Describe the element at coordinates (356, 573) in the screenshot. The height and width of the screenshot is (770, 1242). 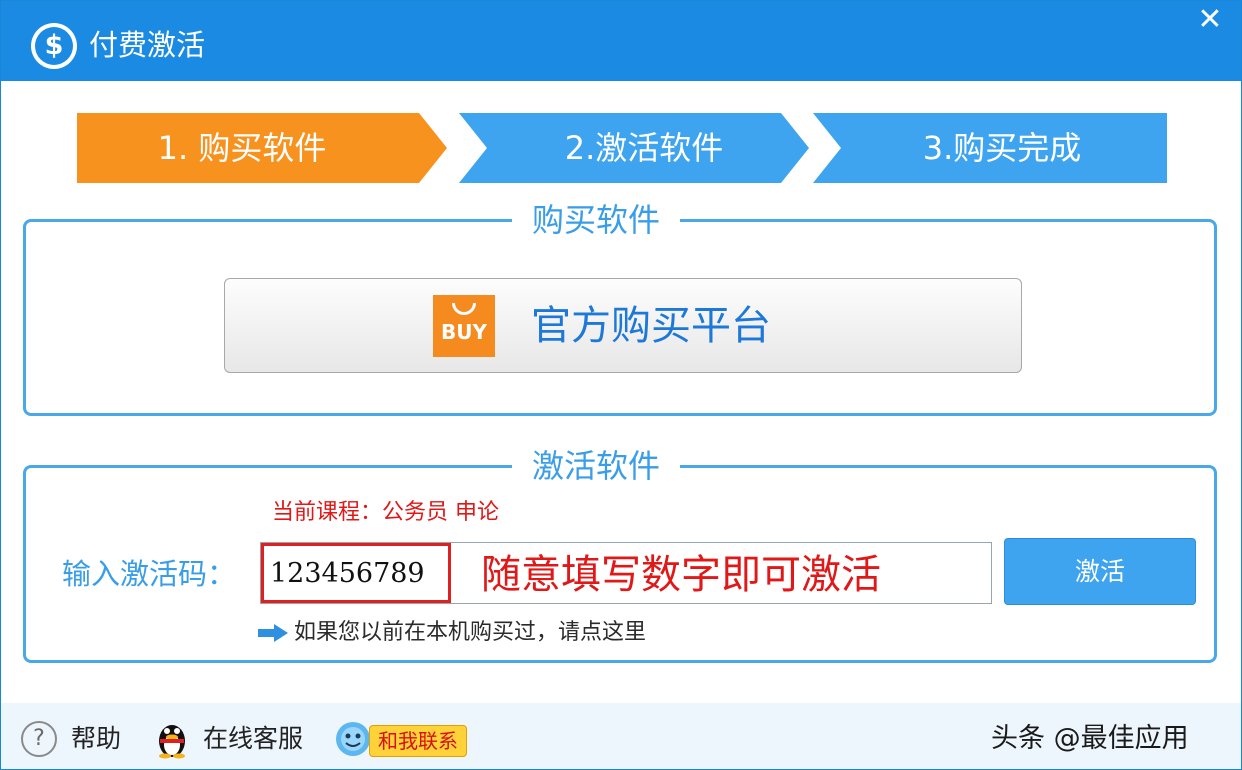
I see `activation-code-input` at that location.